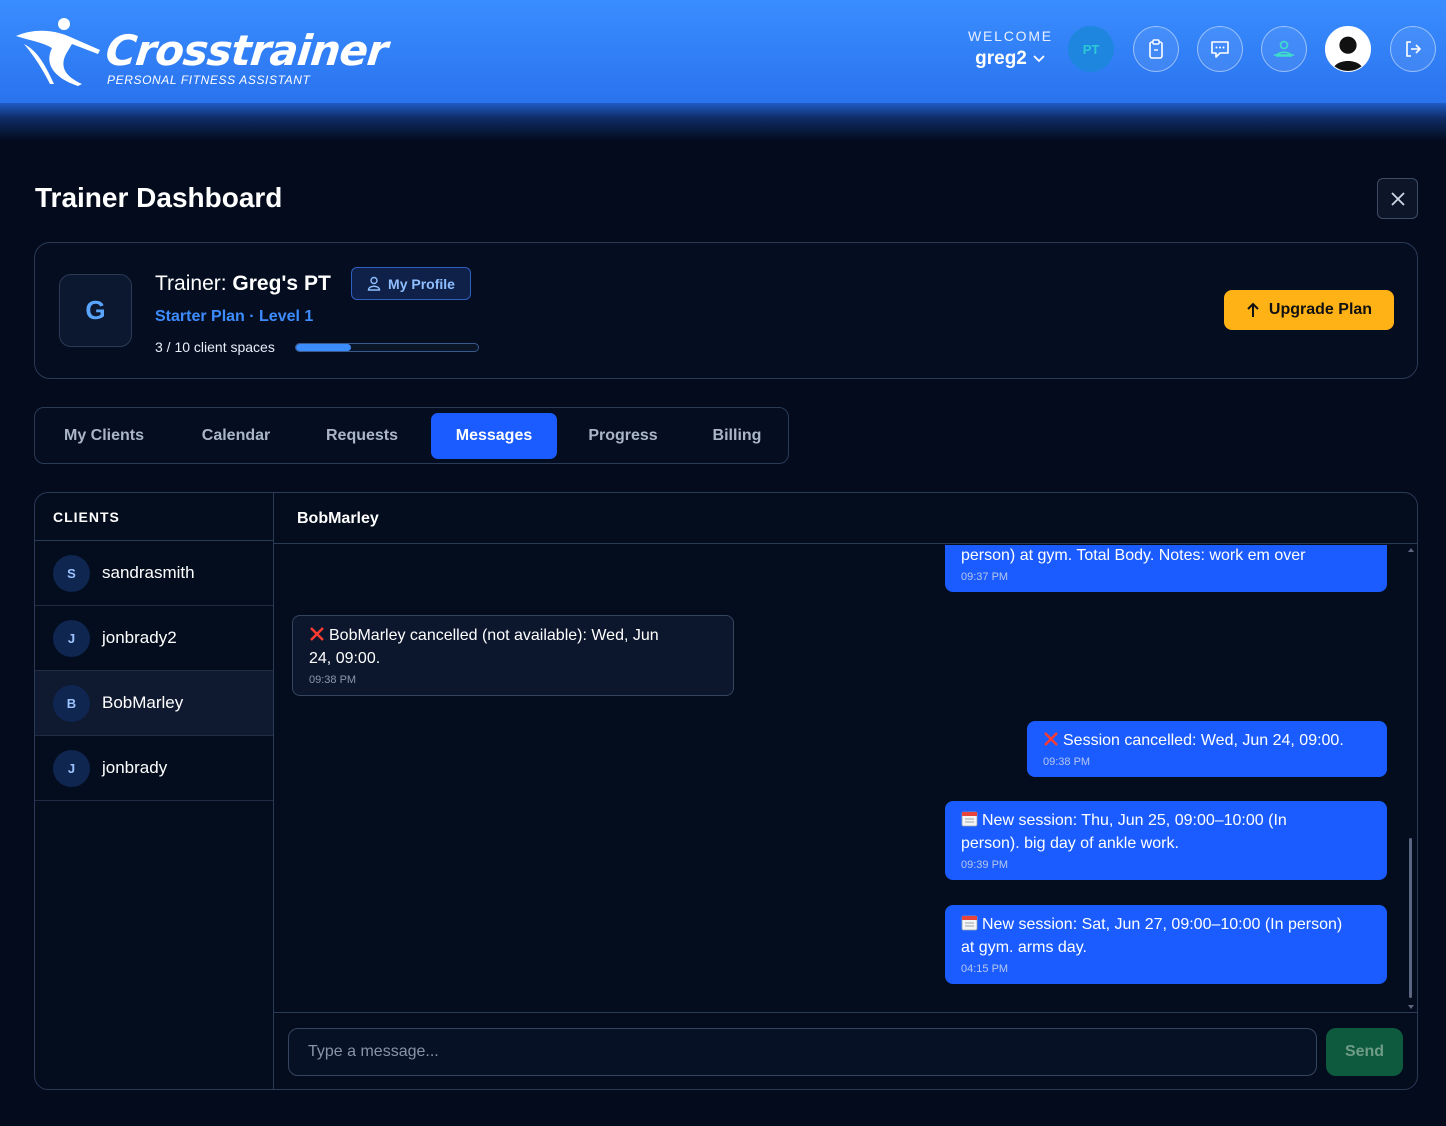 This screenshot has width=1446, height=1126. What do you see at coordinates (1320, 309) in the screenshot?
I see `upgrade-plan-label: Upgrade Plan` at bounding box center [1320, 309].